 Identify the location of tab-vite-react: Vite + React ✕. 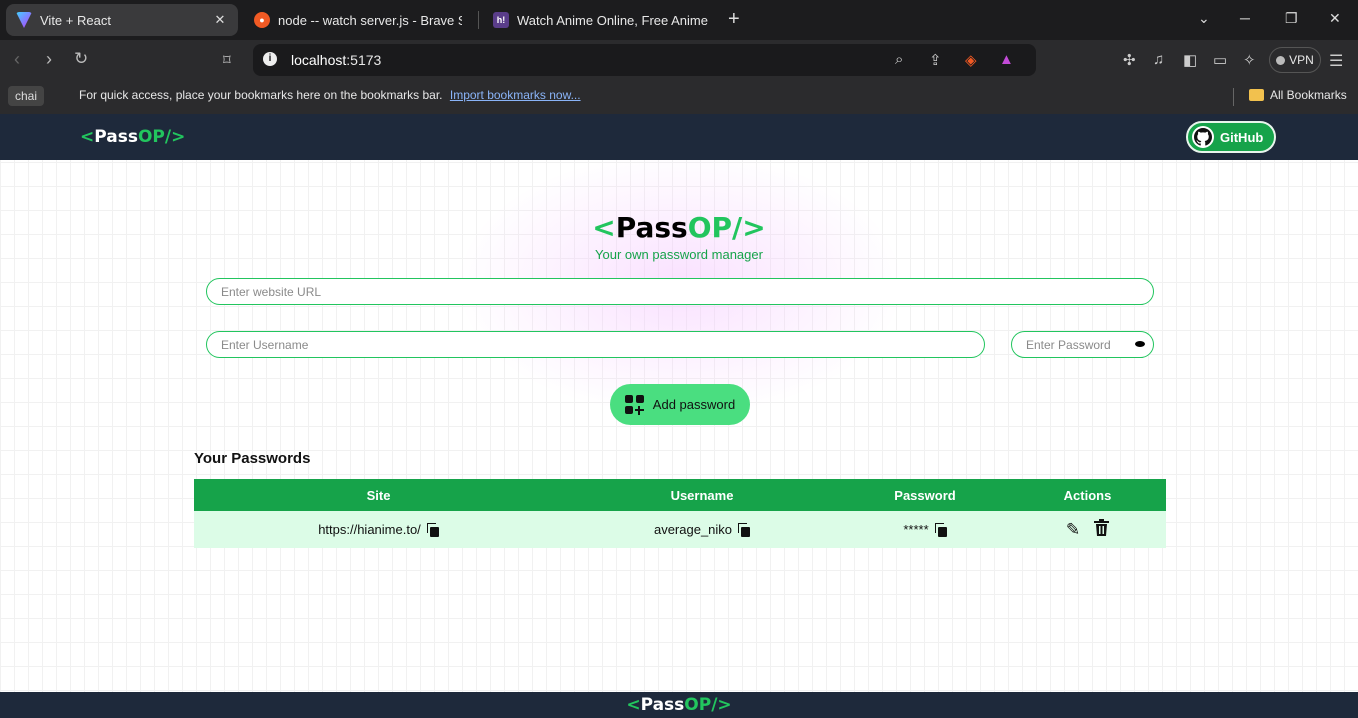
(122, 20).